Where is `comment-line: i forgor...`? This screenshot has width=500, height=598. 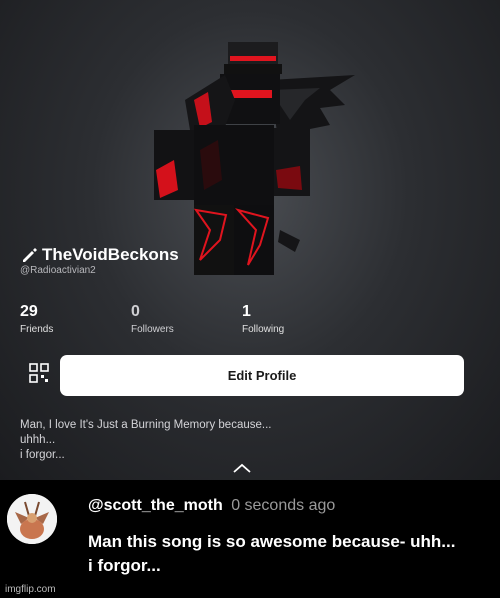
comment-line: i forgor... is located at coordinates (124, 565).